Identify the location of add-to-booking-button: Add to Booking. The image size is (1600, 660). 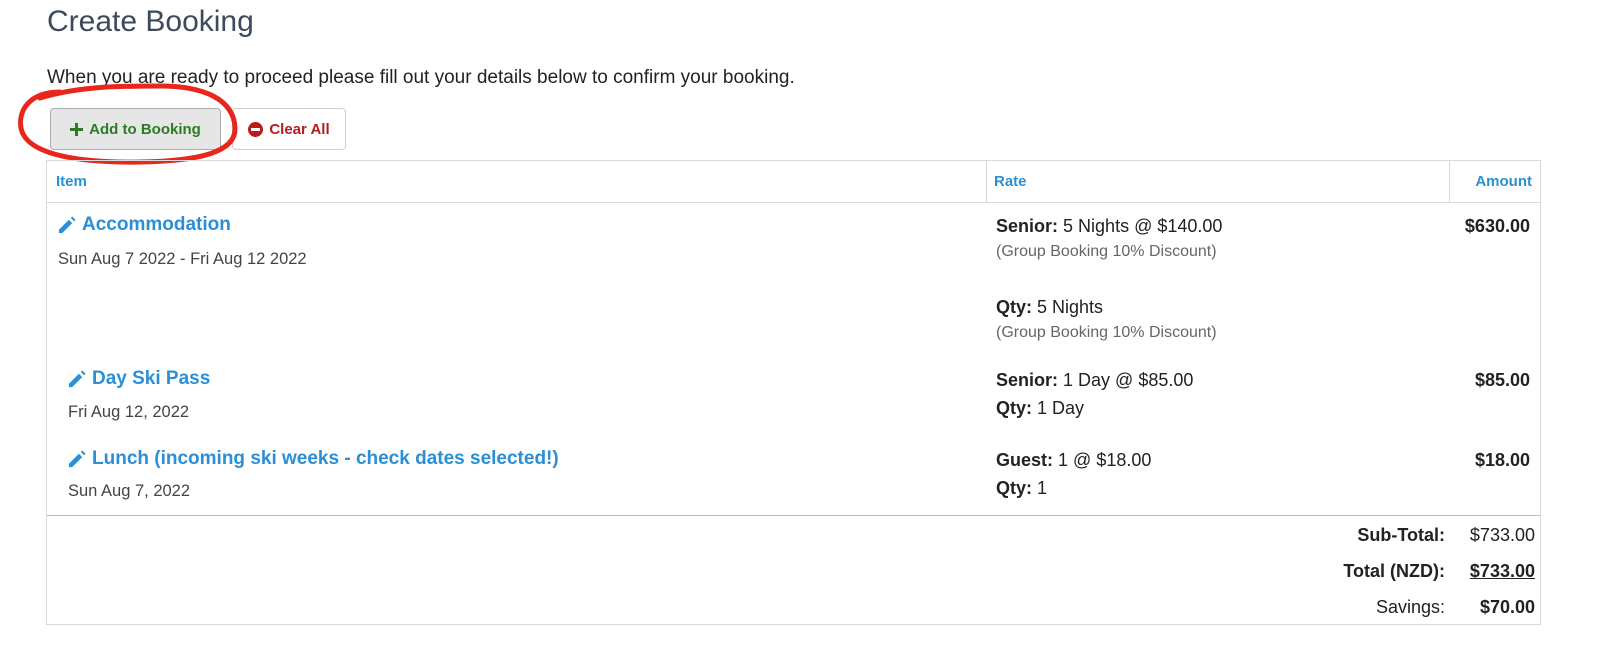
(135, 129).